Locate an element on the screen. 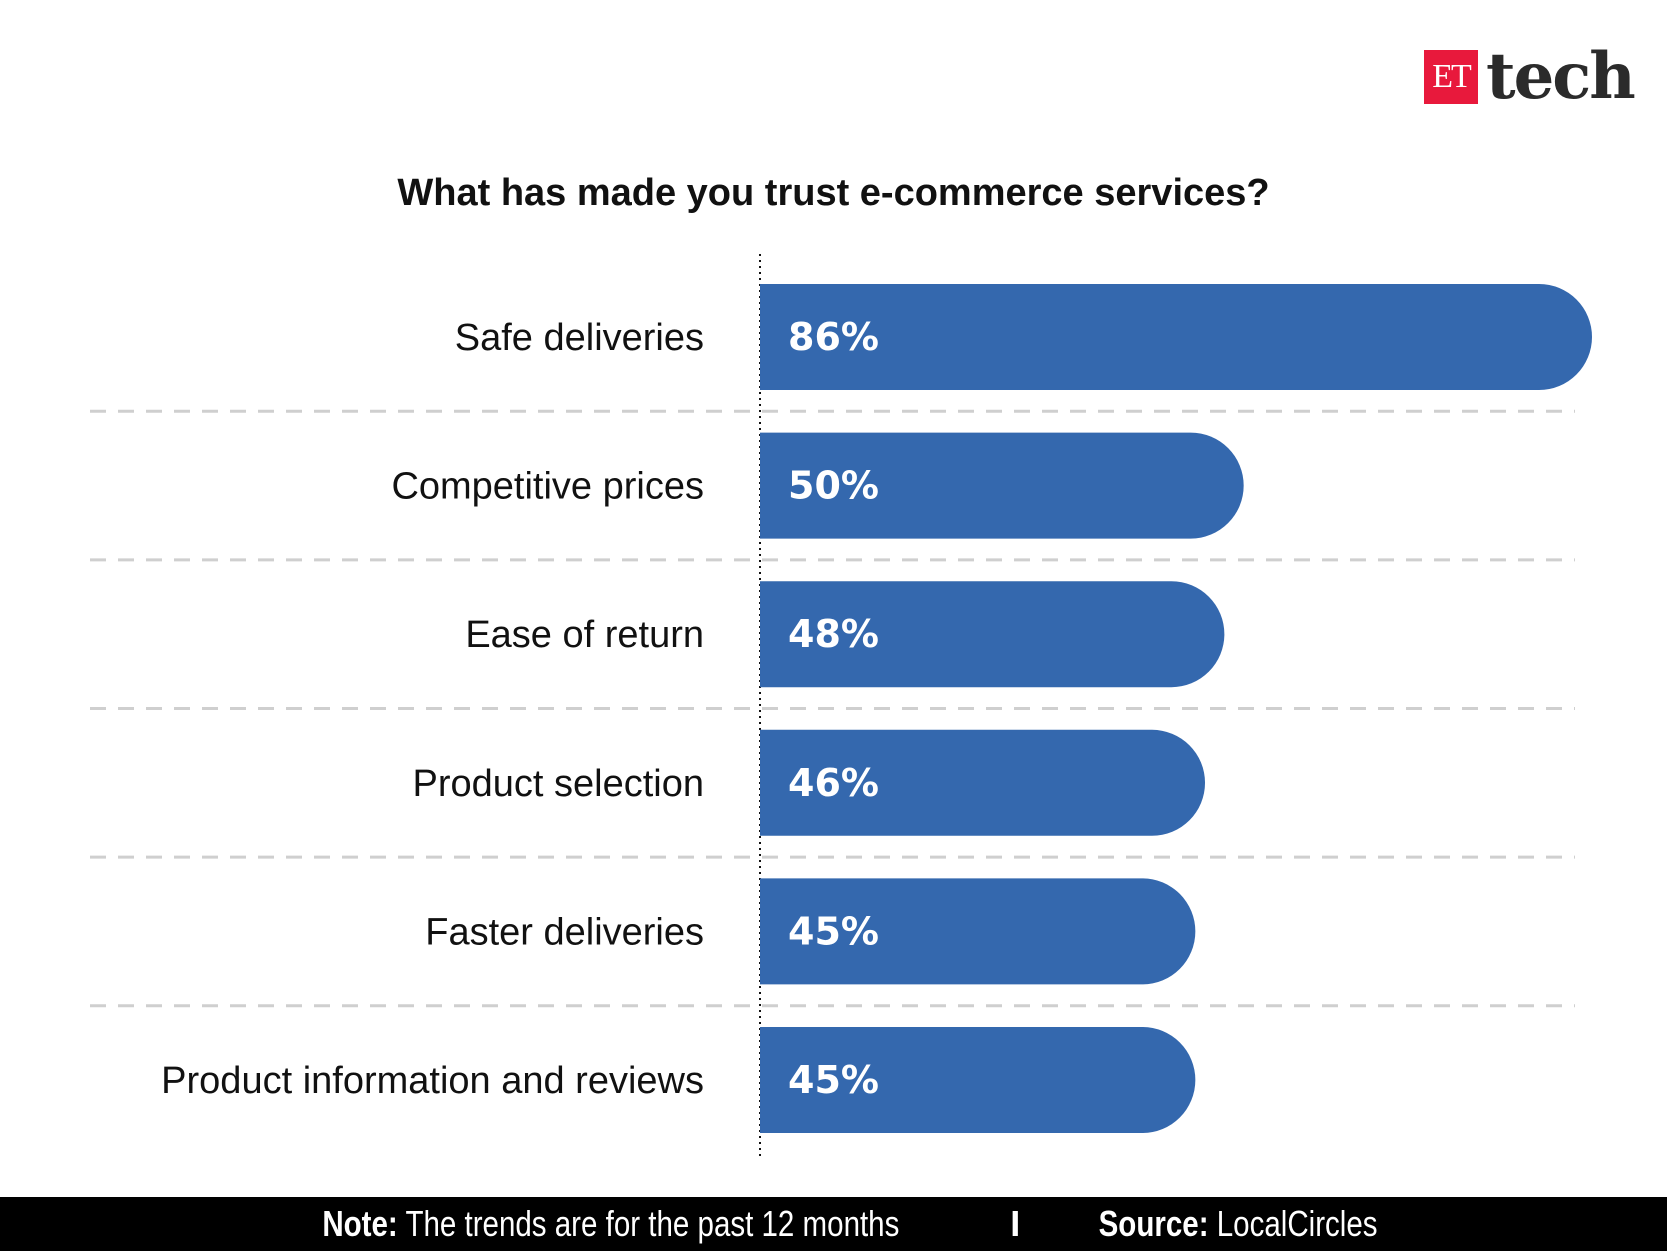  category-label: Safe deliveries is located at coordinates (579, 338).